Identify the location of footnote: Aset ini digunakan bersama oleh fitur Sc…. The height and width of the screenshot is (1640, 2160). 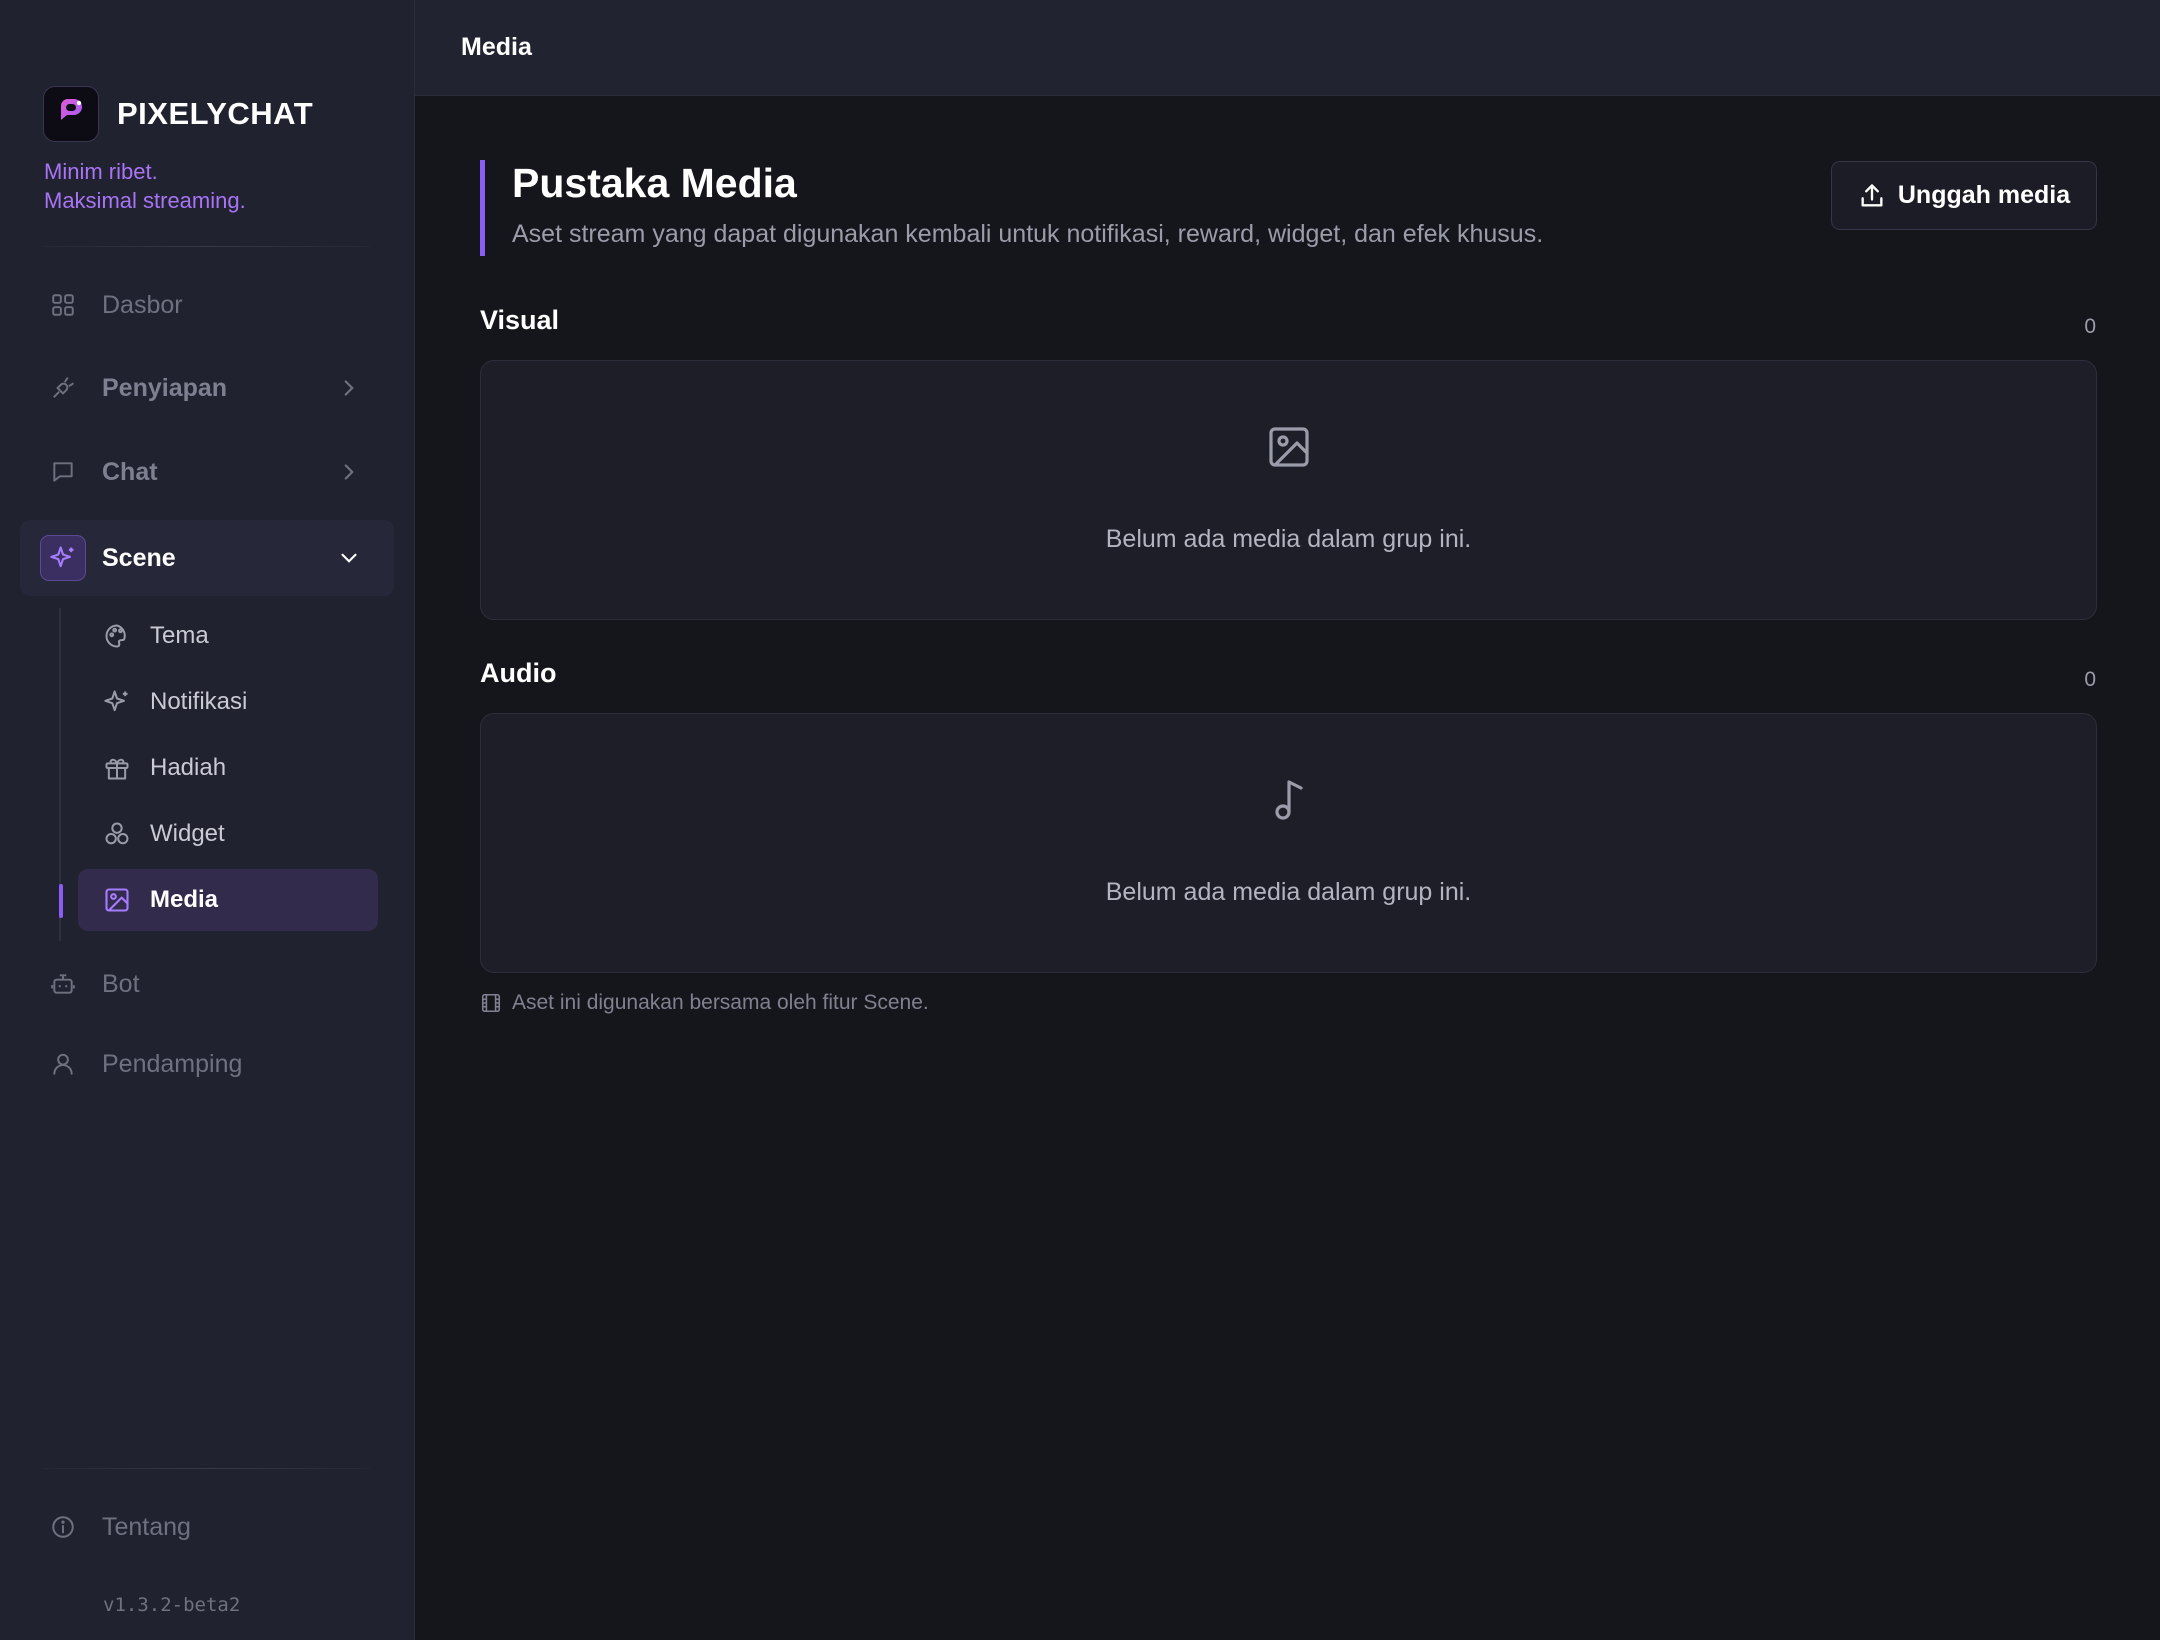
(704, 1003).